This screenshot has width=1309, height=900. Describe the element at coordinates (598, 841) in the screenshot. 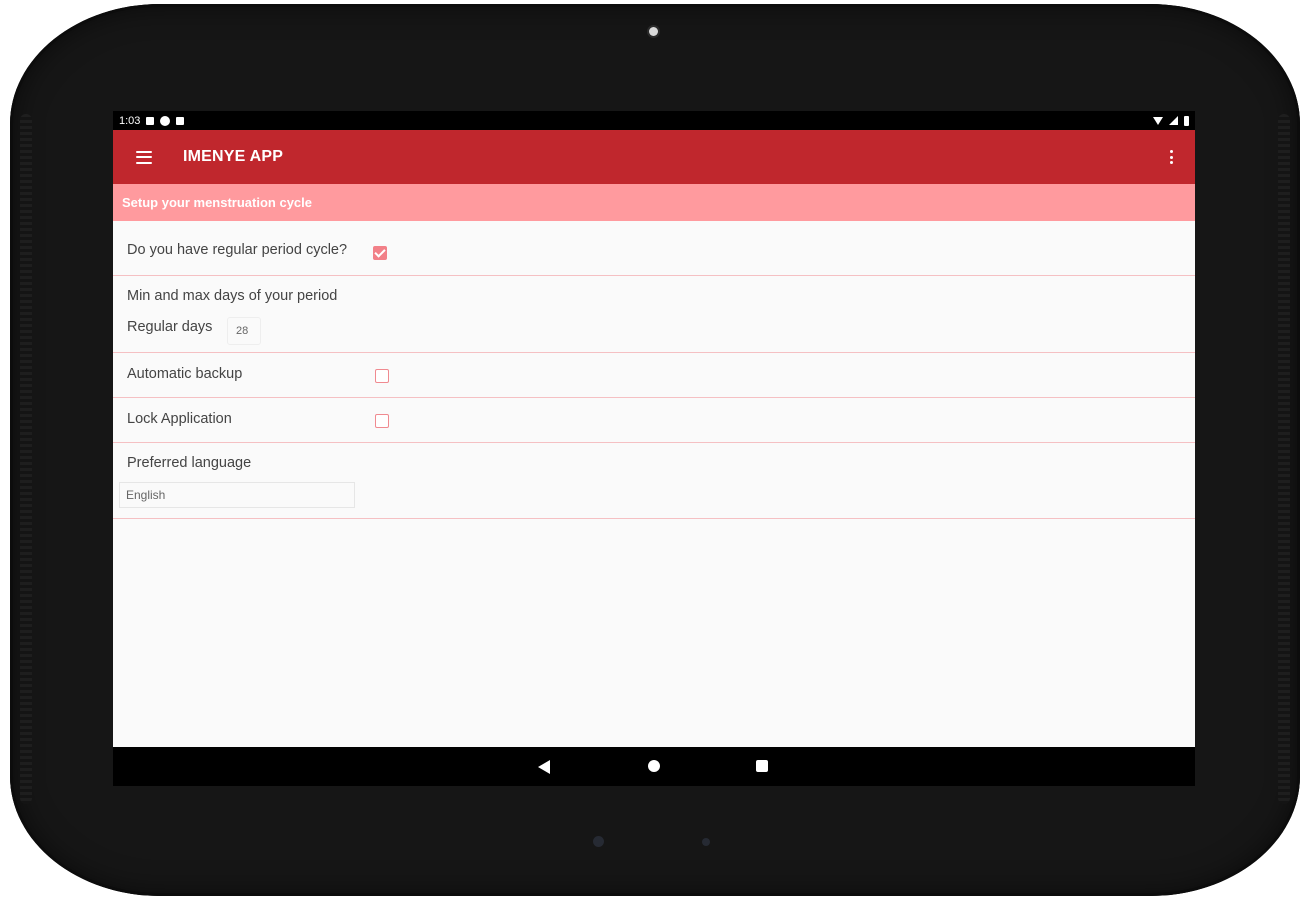

I see `bottom-sensor-dot` at that location.